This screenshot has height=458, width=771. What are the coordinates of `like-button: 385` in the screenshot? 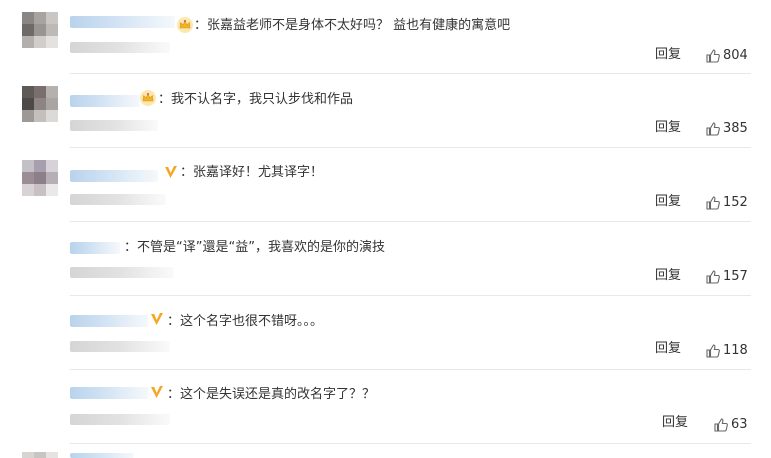 It's located at (726, 129).